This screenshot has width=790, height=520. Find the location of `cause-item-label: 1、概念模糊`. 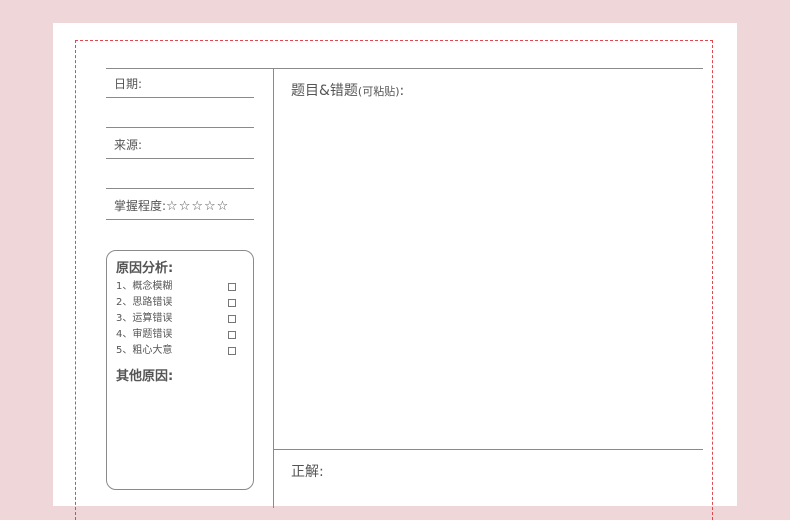

cause-item-label: 1、概念模糊 is located at coordinates (144, 286).